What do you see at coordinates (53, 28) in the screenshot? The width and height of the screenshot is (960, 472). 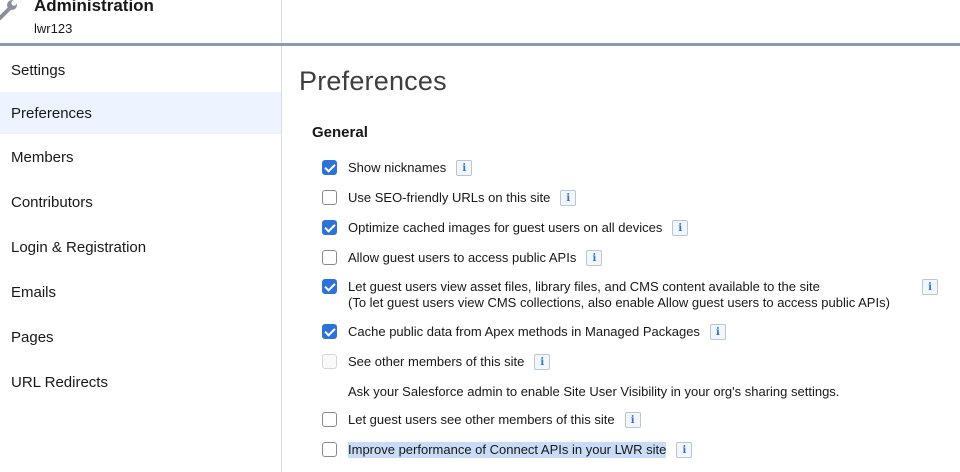 I see `site-name: lwr123` at bounding box center [53, 28].